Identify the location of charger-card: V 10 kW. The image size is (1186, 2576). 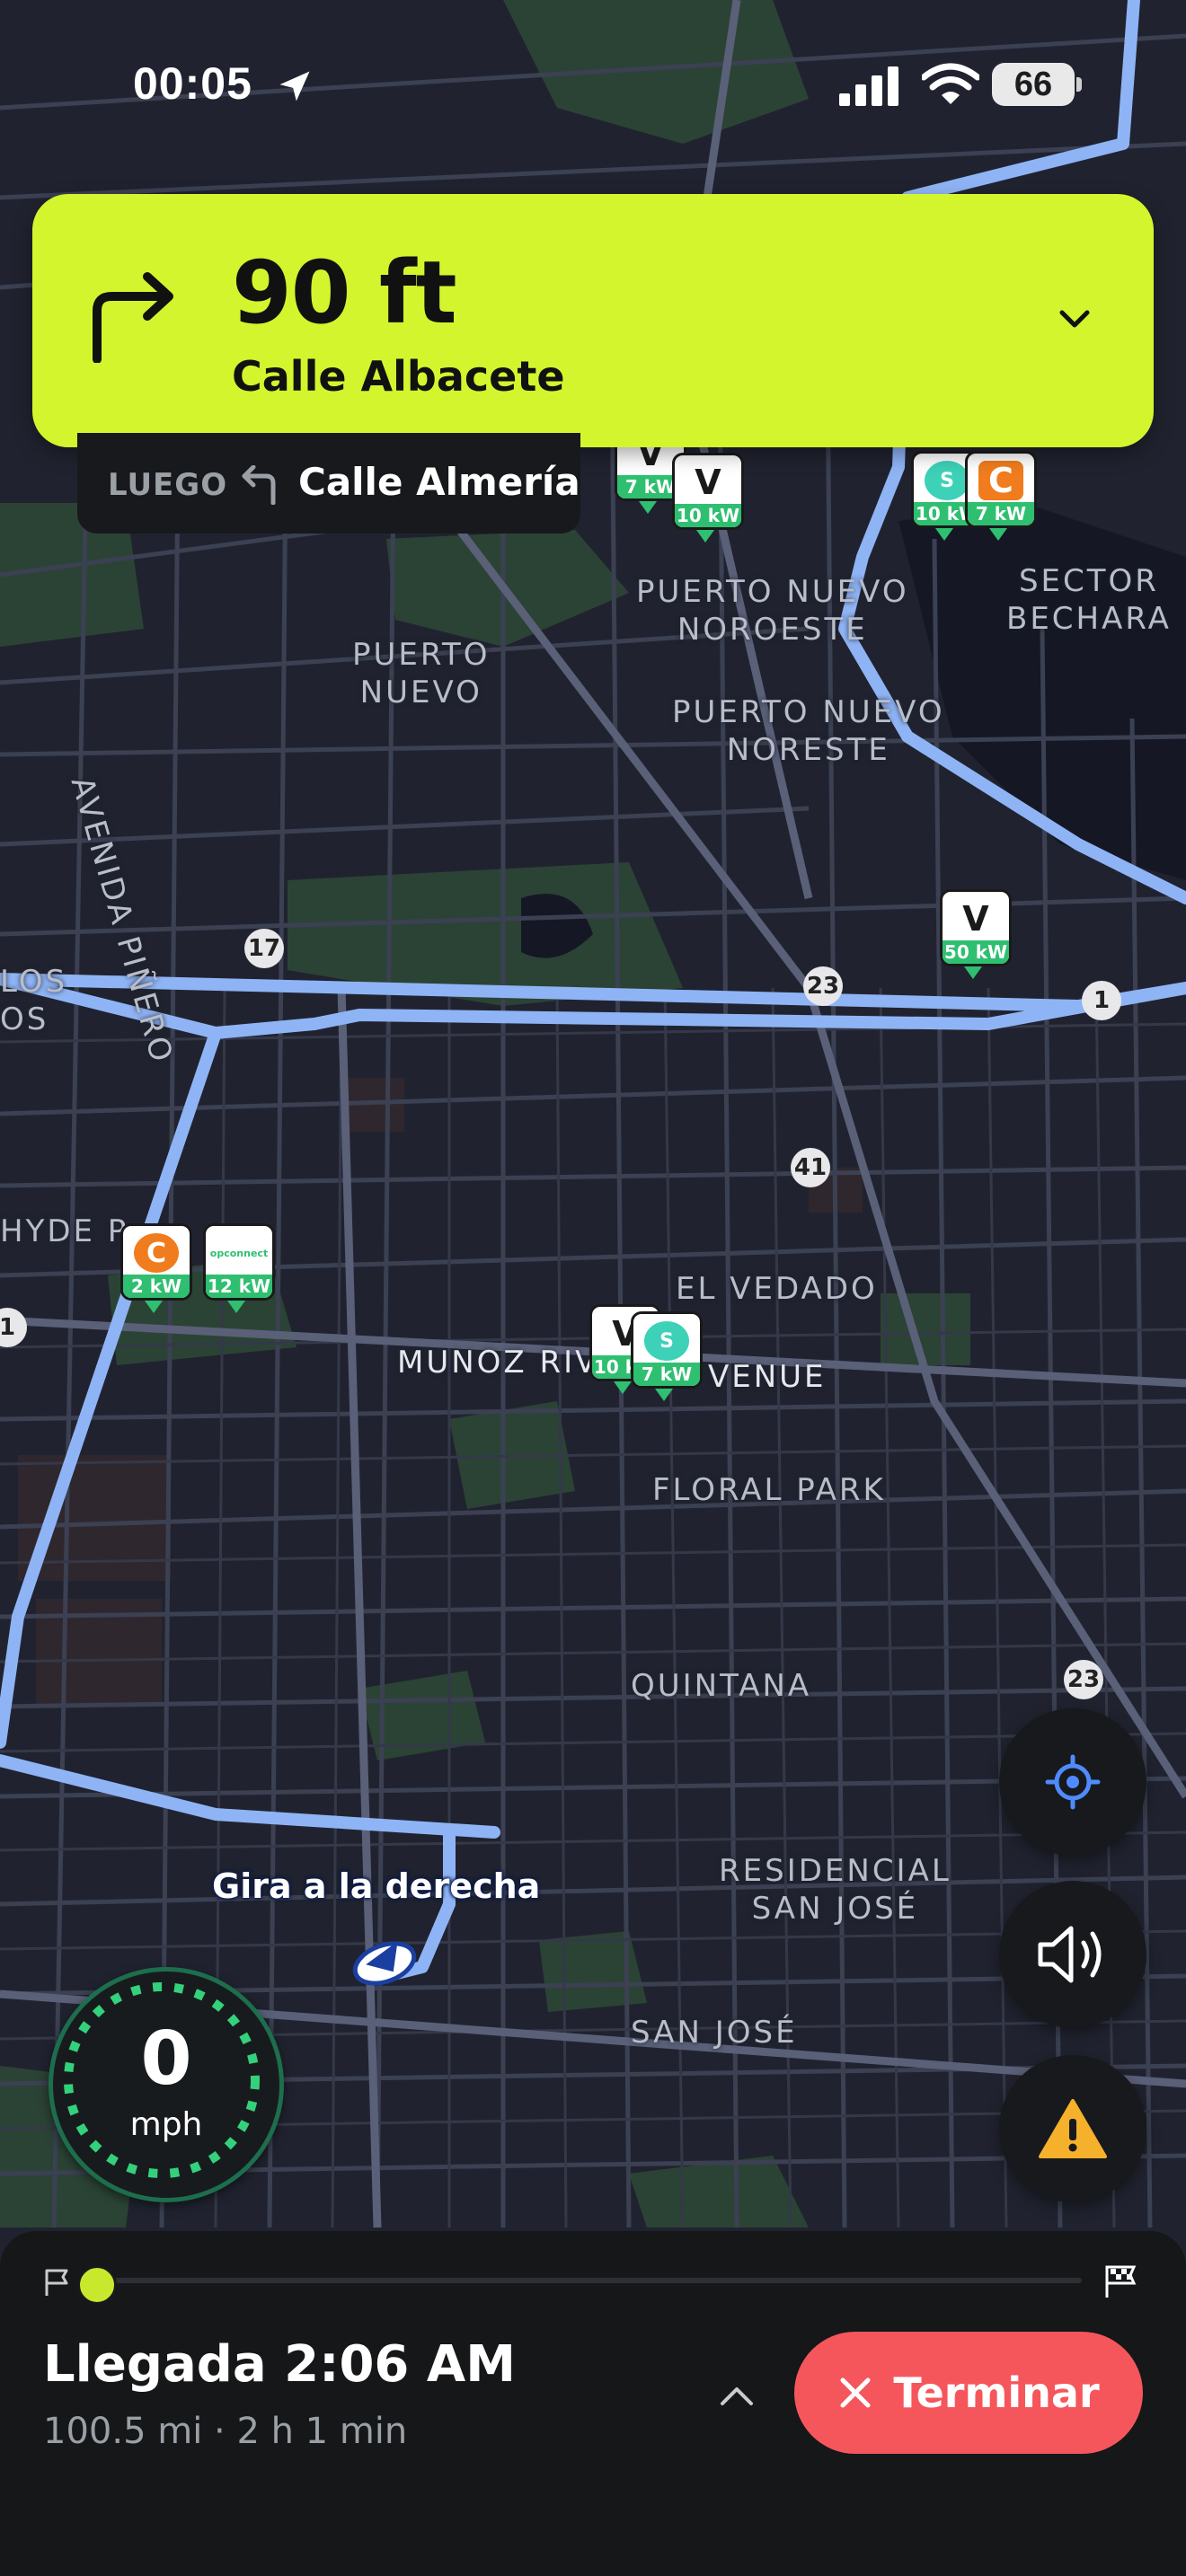
(708, 491).